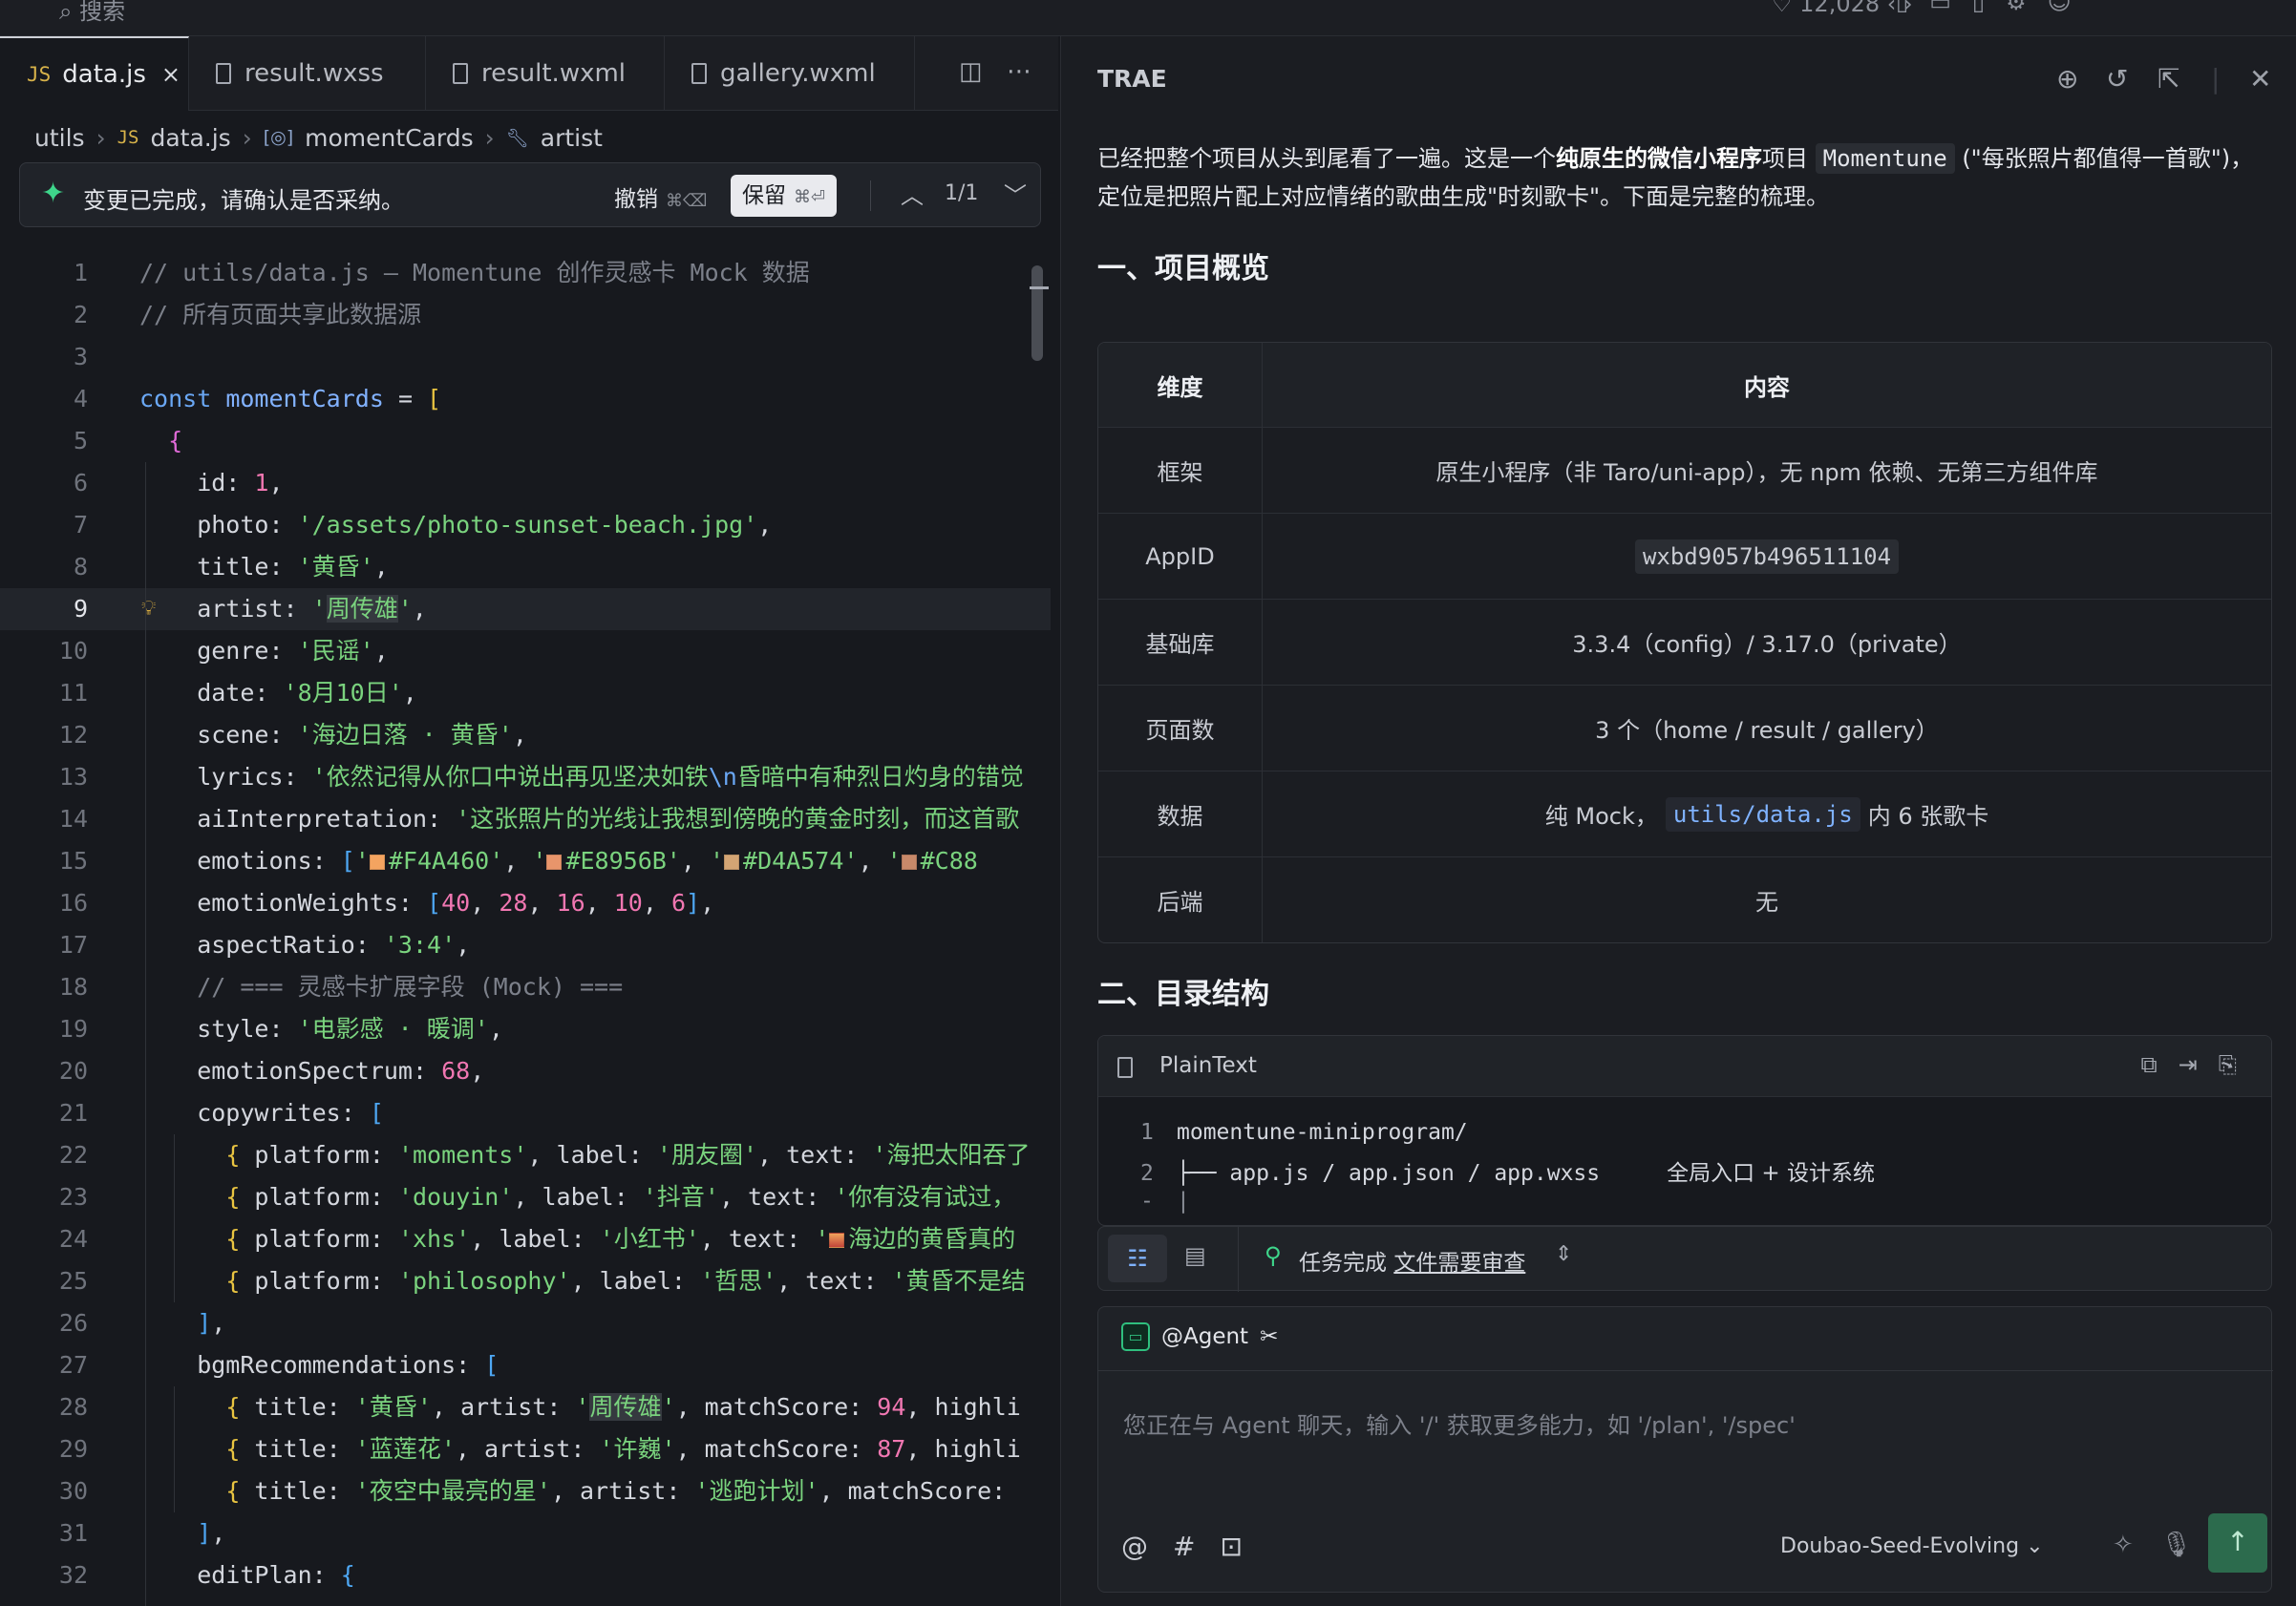 This screenshot has height=1606, width=2296. I want to click on line-number: 17, so click(73, 945).